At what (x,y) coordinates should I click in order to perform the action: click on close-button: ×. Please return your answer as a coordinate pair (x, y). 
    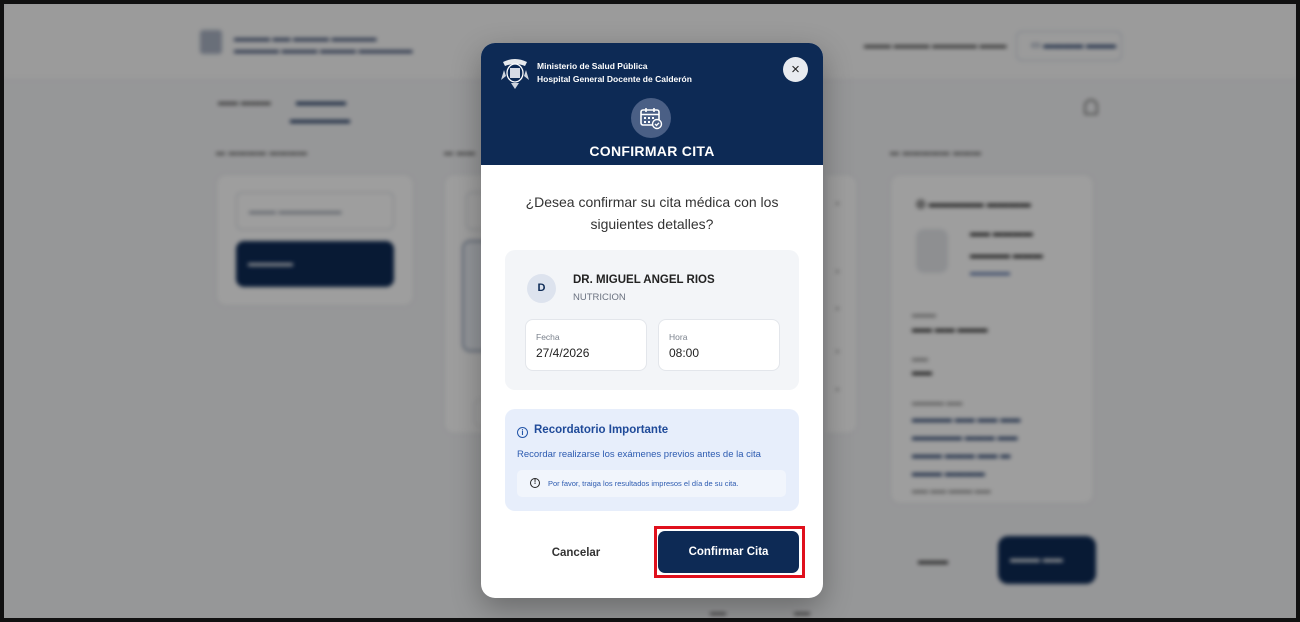
    Looking at the image, I should click on (795, 69).